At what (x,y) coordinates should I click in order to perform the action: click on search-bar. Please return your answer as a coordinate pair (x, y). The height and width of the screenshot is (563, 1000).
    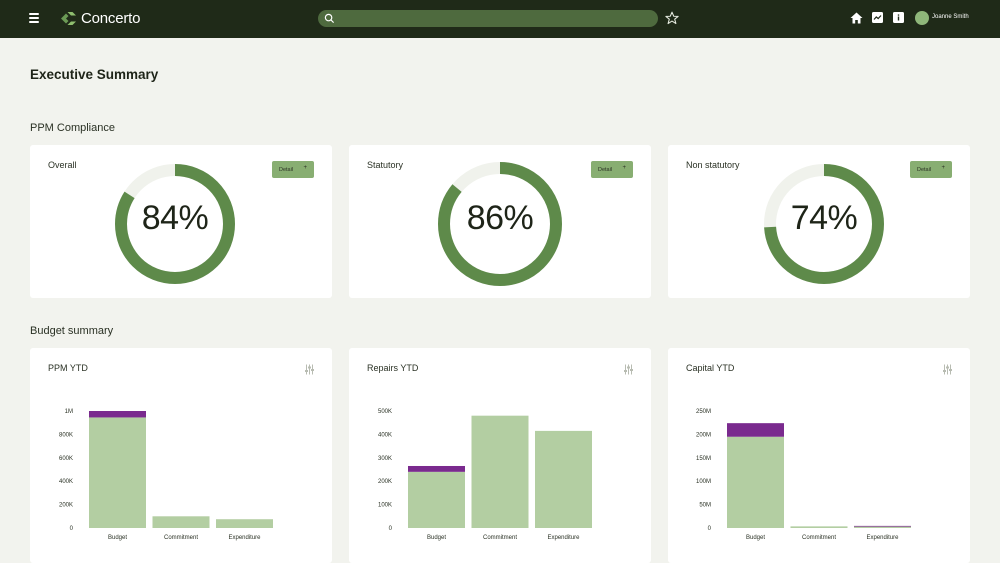
    Looking at the image, I should click on (488, 18).